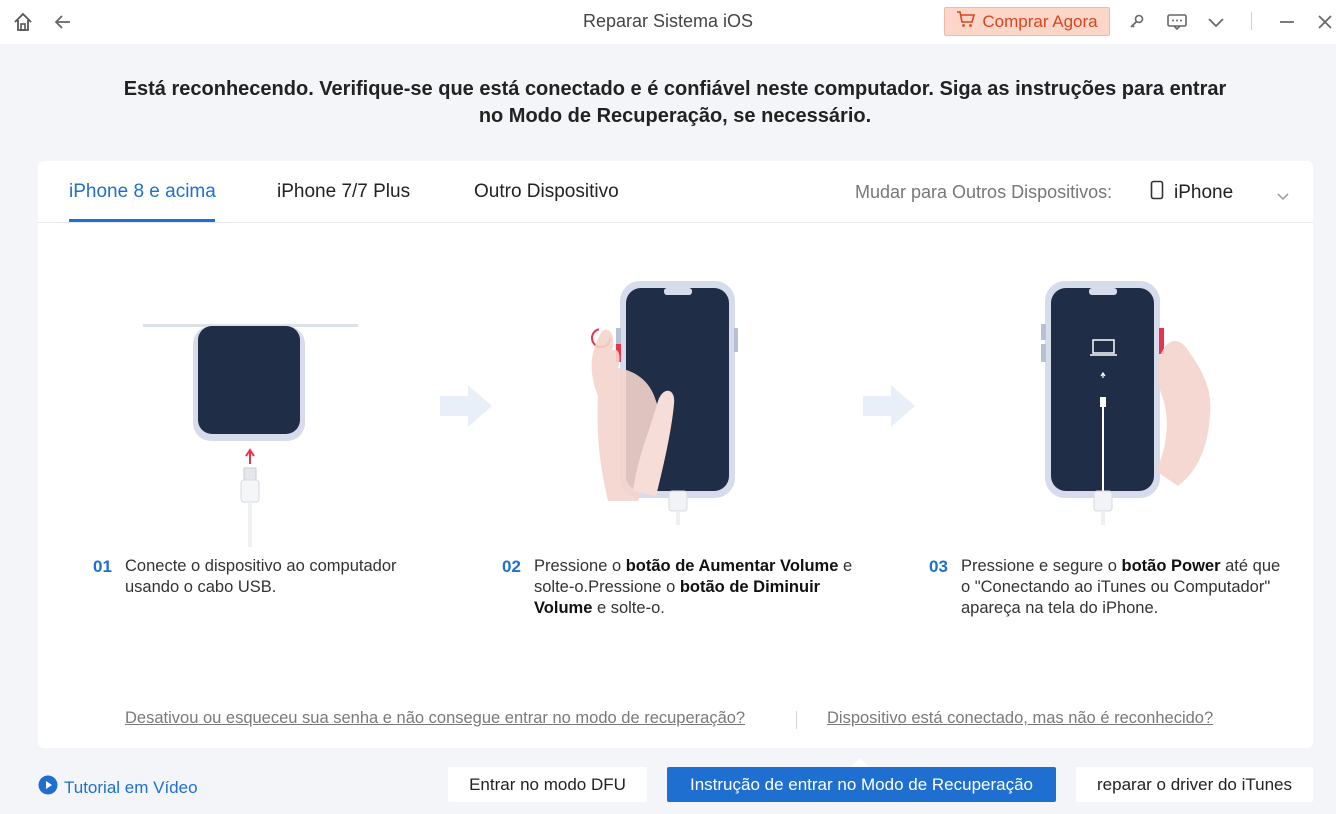 Image resolution: width=1336 pixels, height=814 pixels. I want to click on tab-iphone-8-and-above: iPhone 8 e acima, so click(142, 192).